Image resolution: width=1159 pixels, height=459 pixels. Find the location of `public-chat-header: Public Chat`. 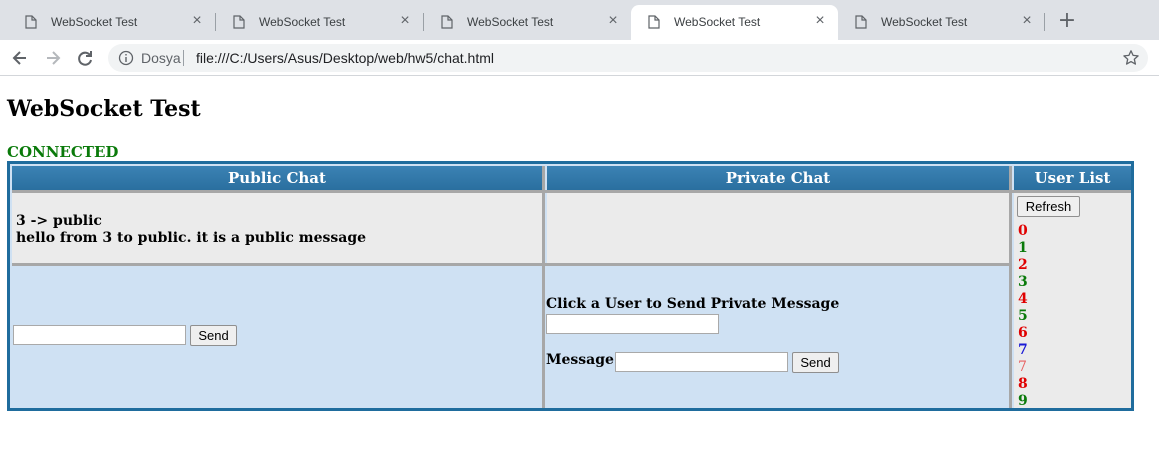

public-chat-header: Public Chat is located at coordinates (277, 178).